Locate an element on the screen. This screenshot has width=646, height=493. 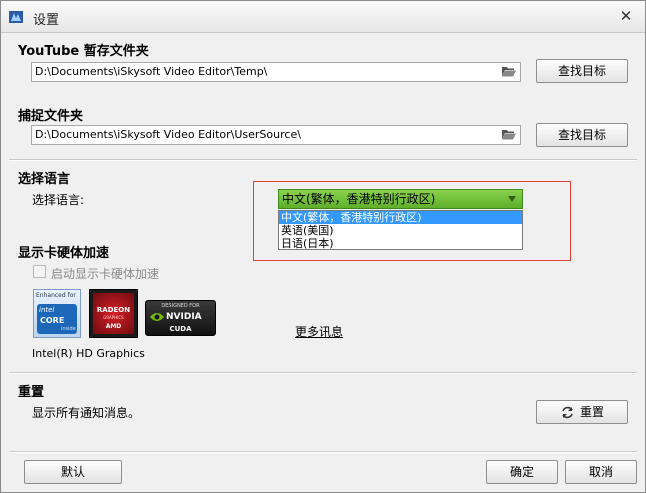
window-title: 设置 is located at coordinates (46, 20).